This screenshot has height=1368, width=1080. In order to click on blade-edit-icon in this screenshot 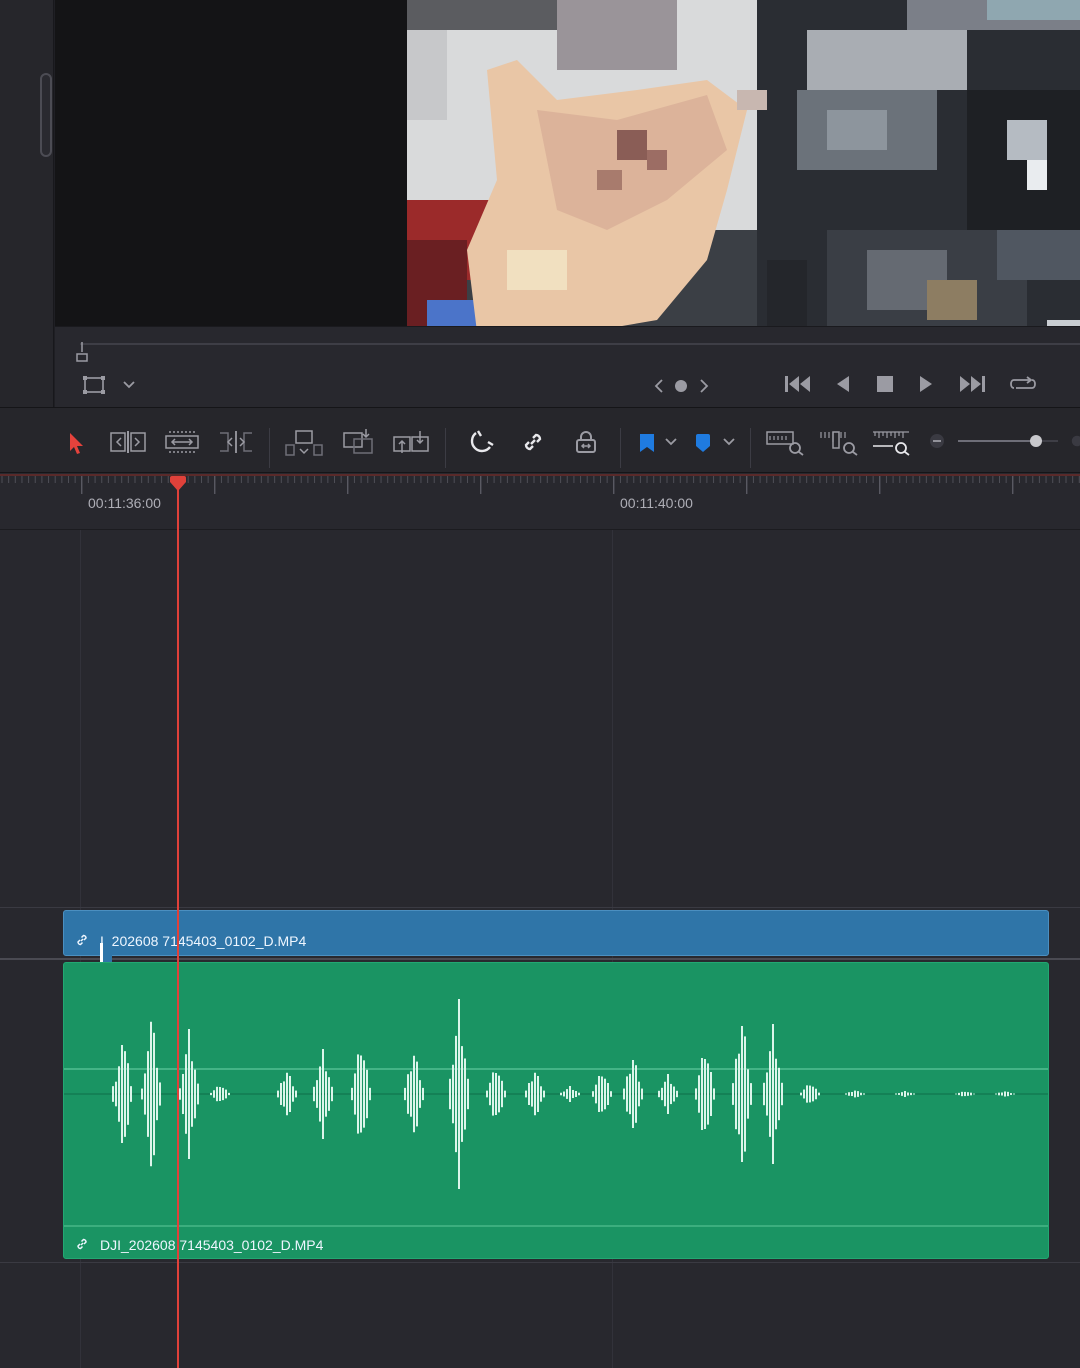, I will do `click(236, 442)`.